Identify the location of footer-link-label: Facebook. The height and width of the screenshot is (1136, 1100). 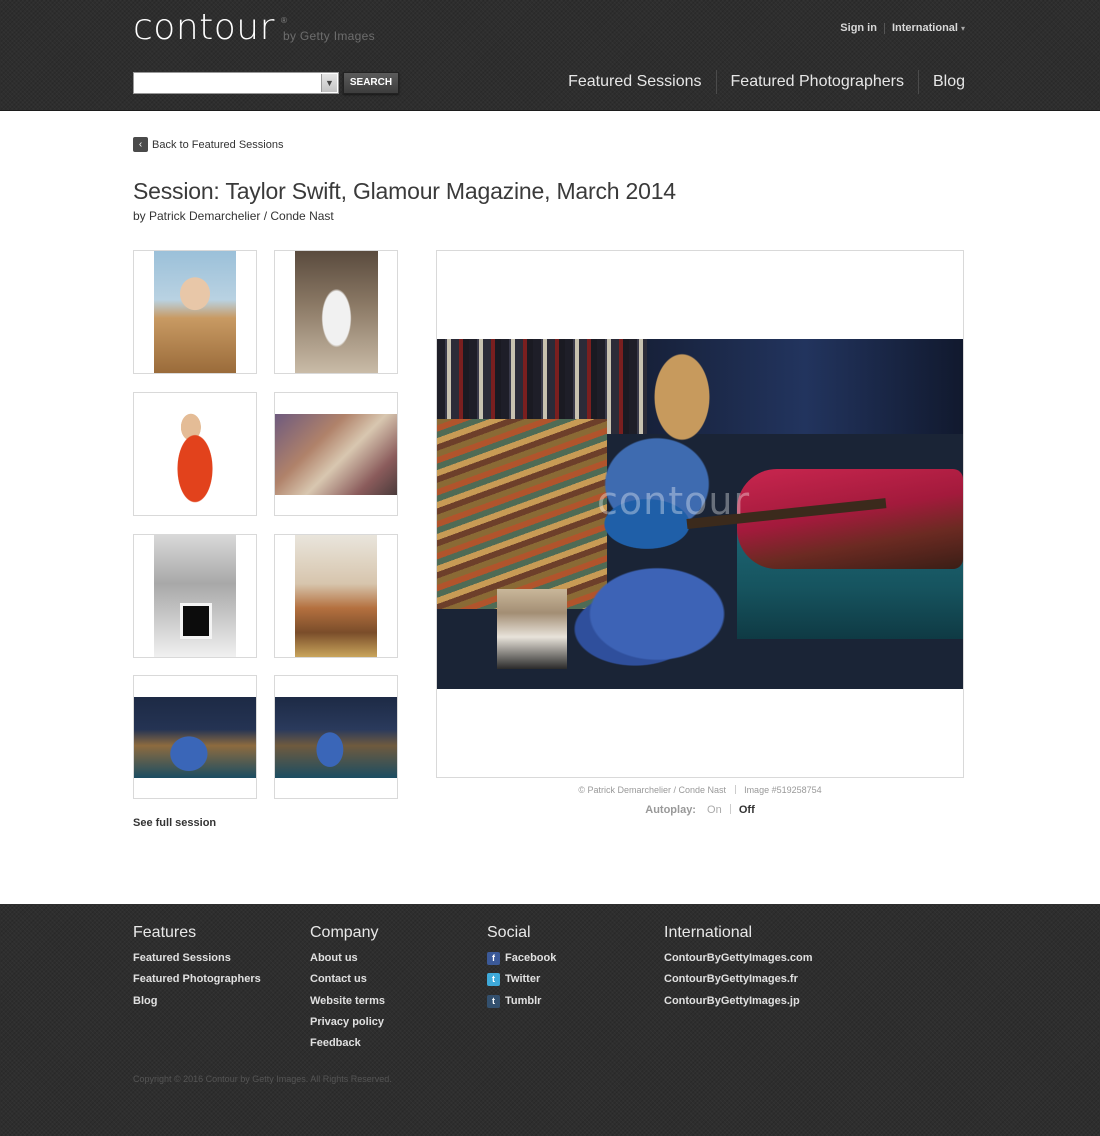
(531, 958).